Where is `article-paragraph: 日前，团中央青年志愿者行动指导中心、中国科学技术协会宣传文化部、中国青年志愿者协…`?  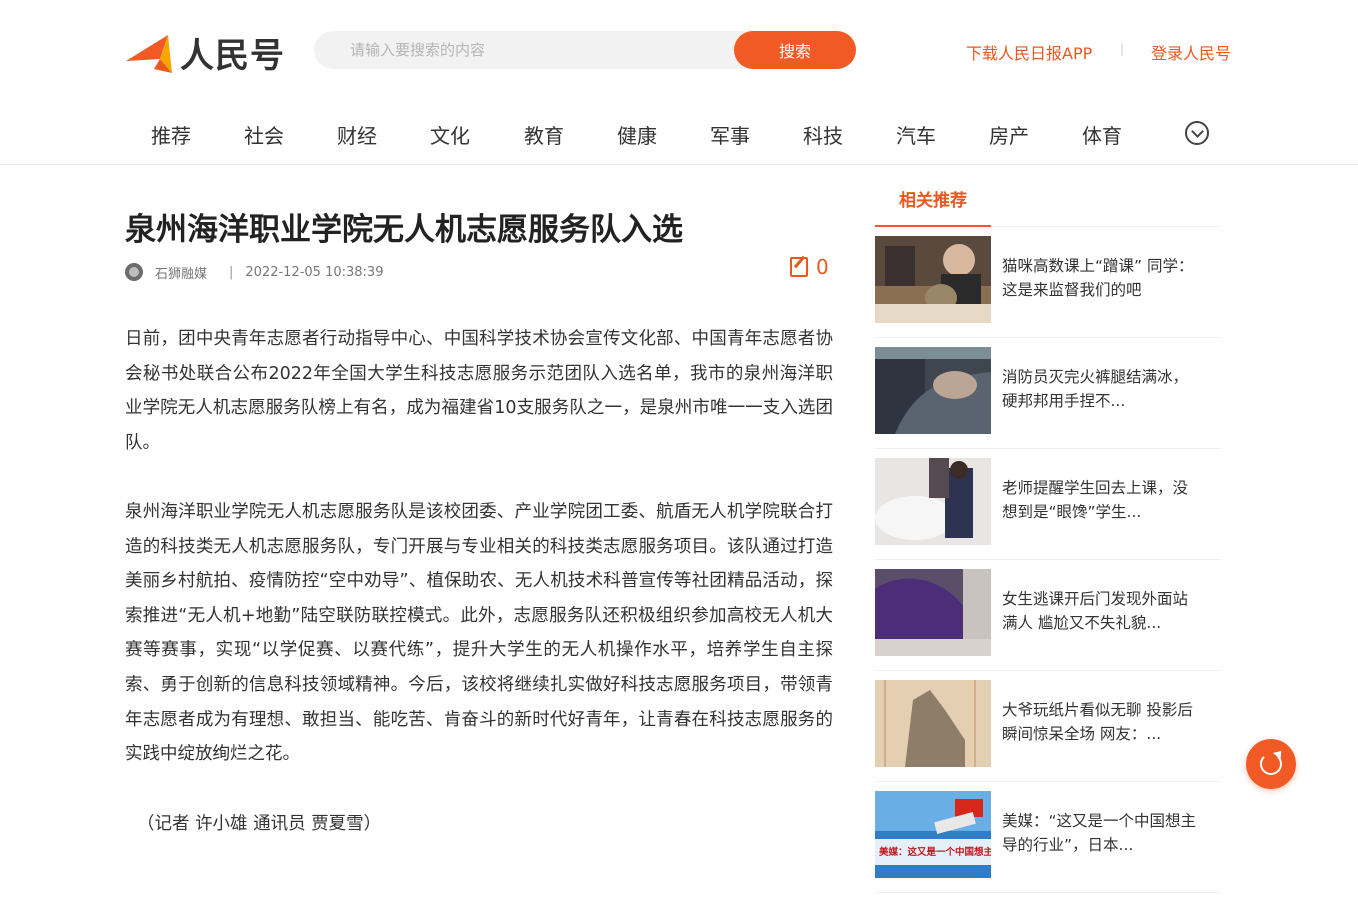
article-paragraph: 日前，团中央青年志愿者行动指导中心、中国科学技术协会宣传文化部、中国青年志愿者协… is located at coordinates (479, 391).